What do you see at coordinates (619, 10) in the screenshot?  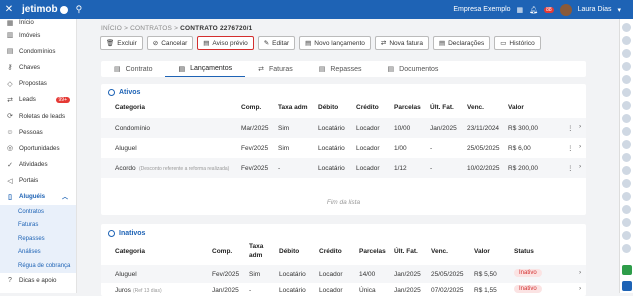 I see `chevron-down-icon: ▾` at bounding box center [619, 10].